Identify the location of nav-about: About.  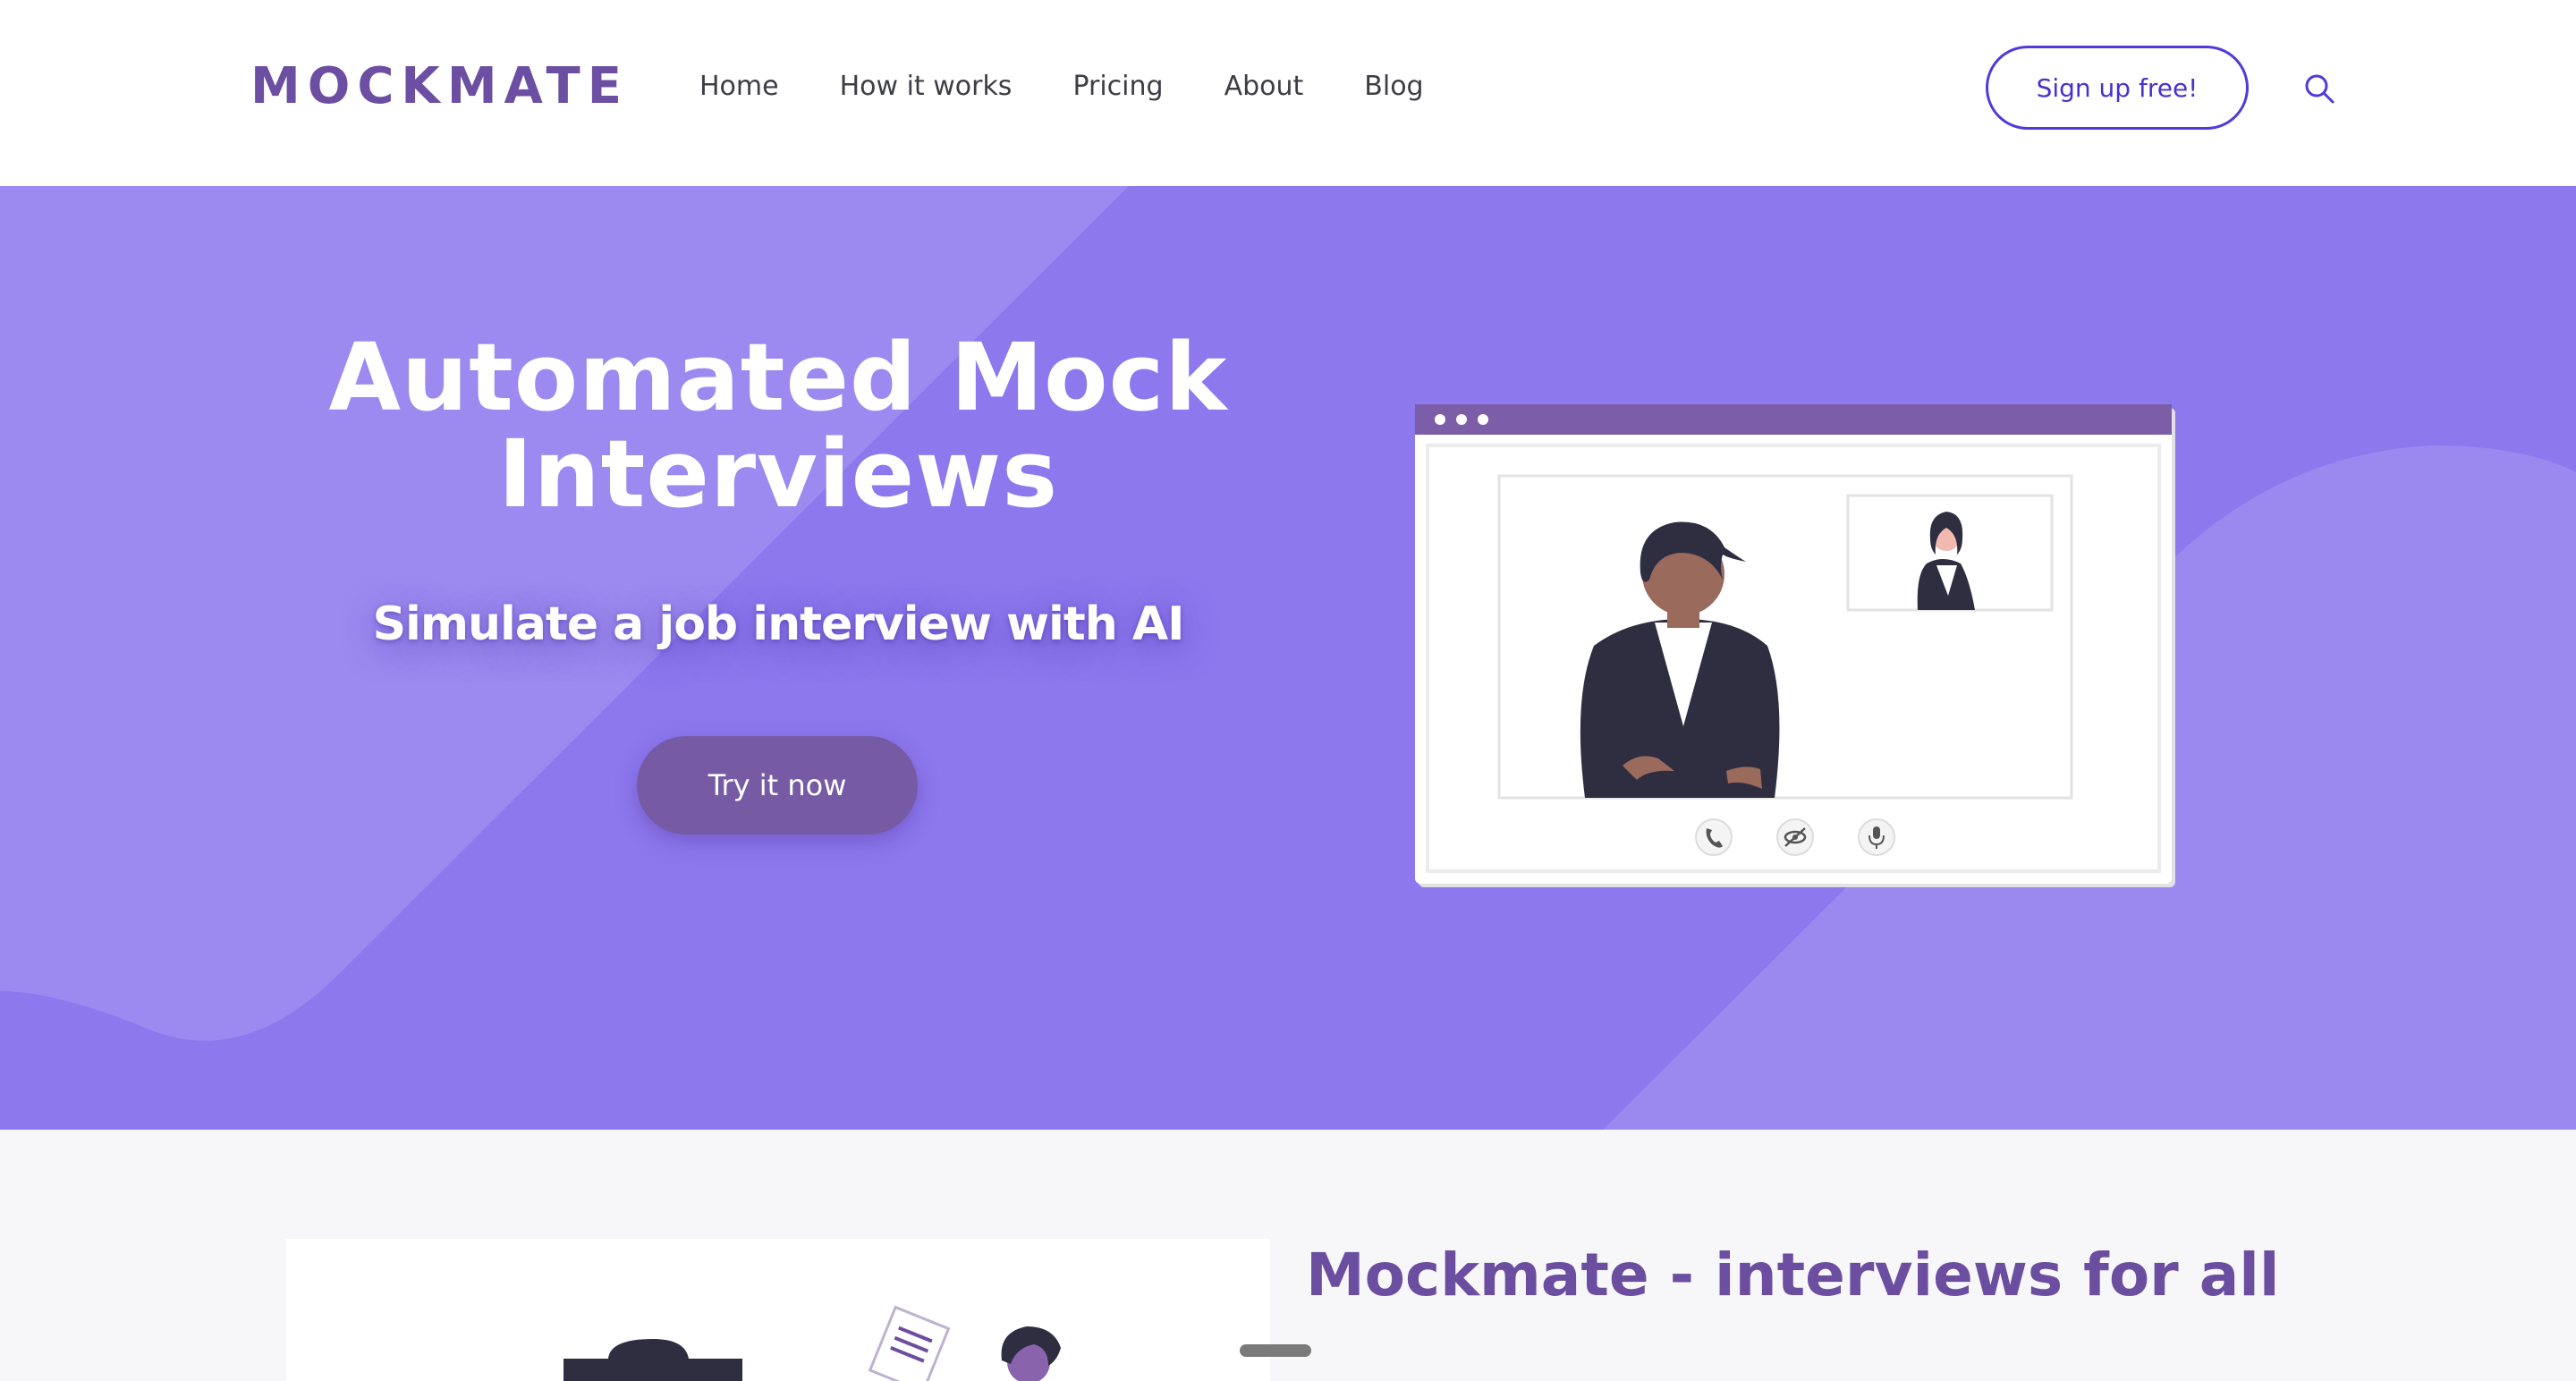
(1264, 86).